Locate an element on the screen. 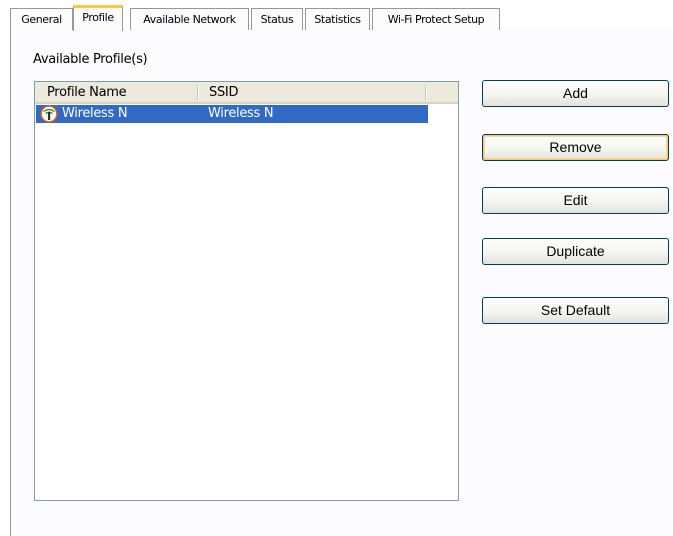 Image resolution: width=673 pixels, height=536 pixels. tab-available-network: Available Network is located at coordinates (189, 19).